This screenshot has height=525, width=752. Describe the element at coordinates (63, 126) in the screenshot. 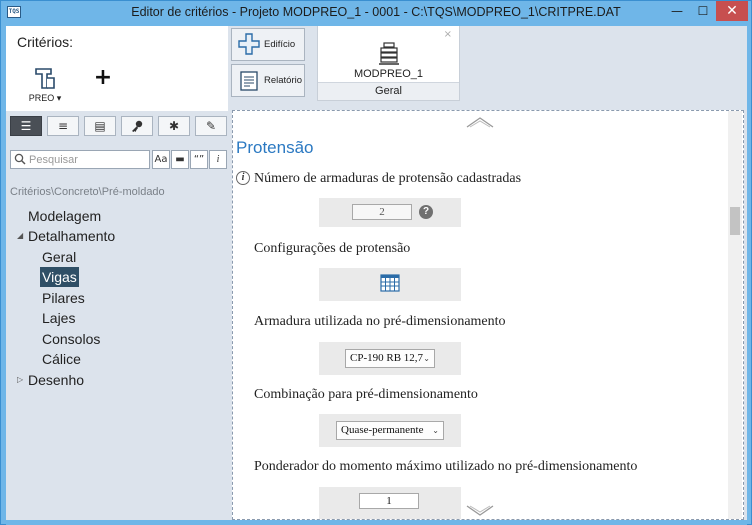

I see `center-align-icon: ≡` at that location.